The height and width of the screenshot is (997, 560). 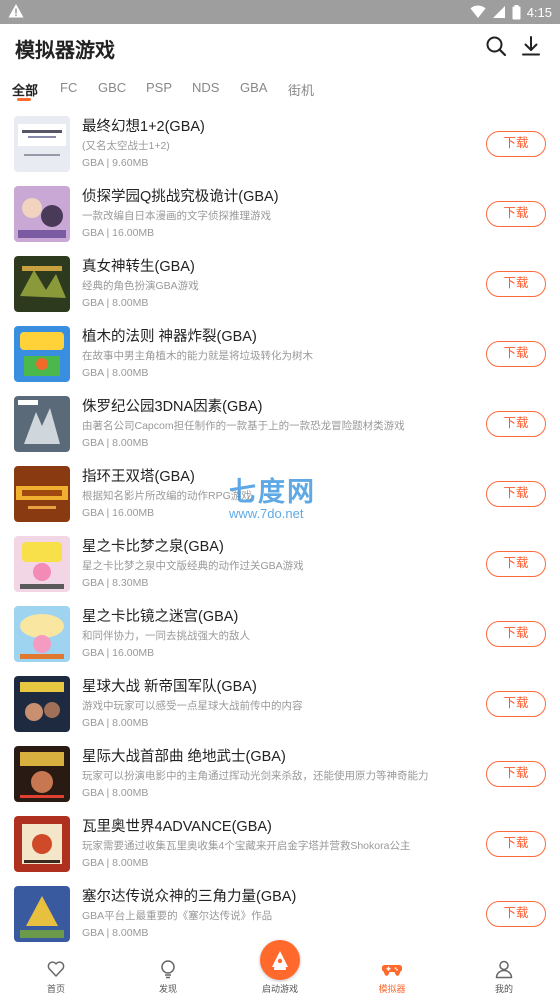 What do you see at coordinates (176, 216) in the screenshot?
I see `game-description: 一款改编自日本漫画的文字侦探推理游戏` at bounding box center [176, 216].